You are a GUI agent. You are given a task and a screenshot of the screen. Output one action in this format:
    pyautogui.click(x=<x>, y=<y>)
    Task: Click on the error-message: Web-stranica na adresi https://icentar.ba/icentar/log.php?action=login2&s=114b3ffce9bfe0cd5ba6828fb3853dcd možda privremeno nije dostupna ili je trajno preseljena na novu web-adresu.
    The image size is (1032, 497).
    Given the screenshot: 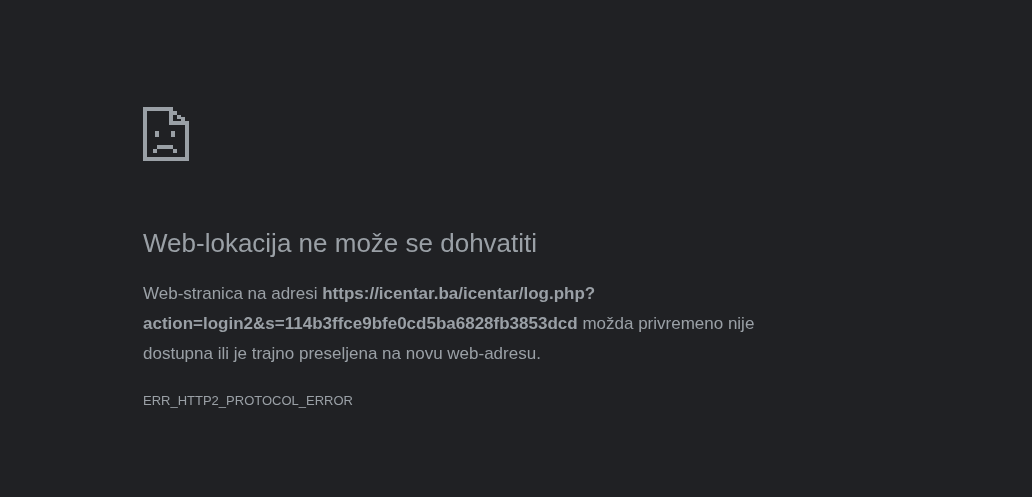 What is the action you would take?
    pyautogui.click(x=449, y=324)
    